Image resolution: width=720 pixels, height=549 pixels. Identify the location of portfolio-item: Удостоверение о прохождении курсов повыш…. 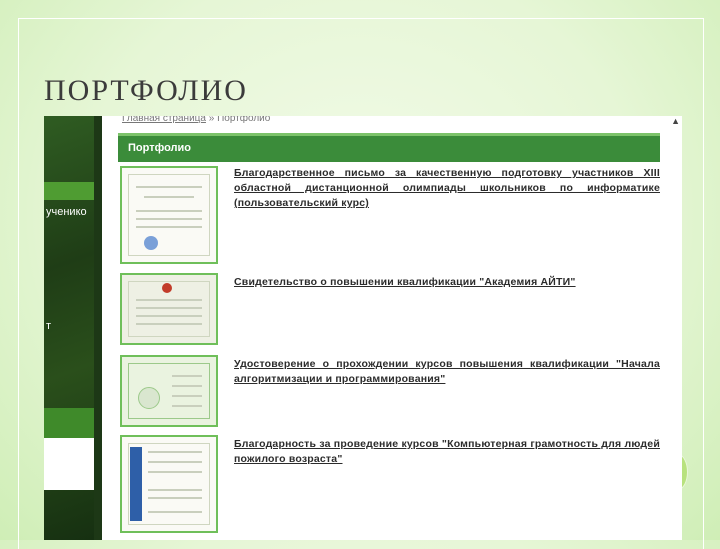
(390, 391).